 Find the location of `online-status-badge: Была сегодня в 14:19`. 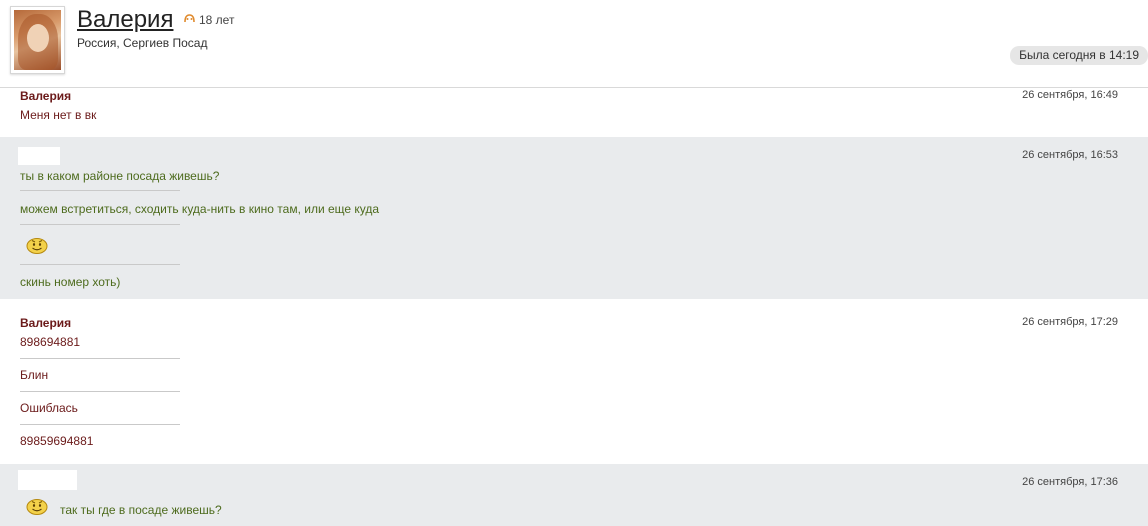

online-status-badge: Была сегодня в 14:19 is located at coordinates (1079, 55).